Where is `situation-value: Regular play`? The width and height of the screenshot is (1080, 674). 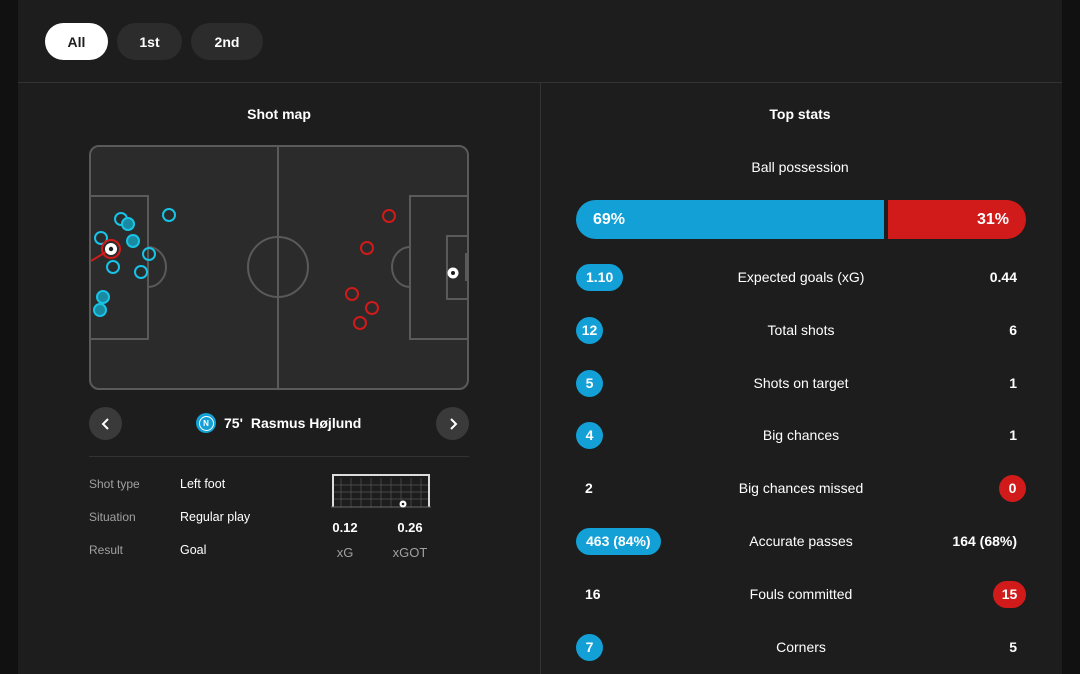 situation-value: Regular play is located at coordinates (215, 517).